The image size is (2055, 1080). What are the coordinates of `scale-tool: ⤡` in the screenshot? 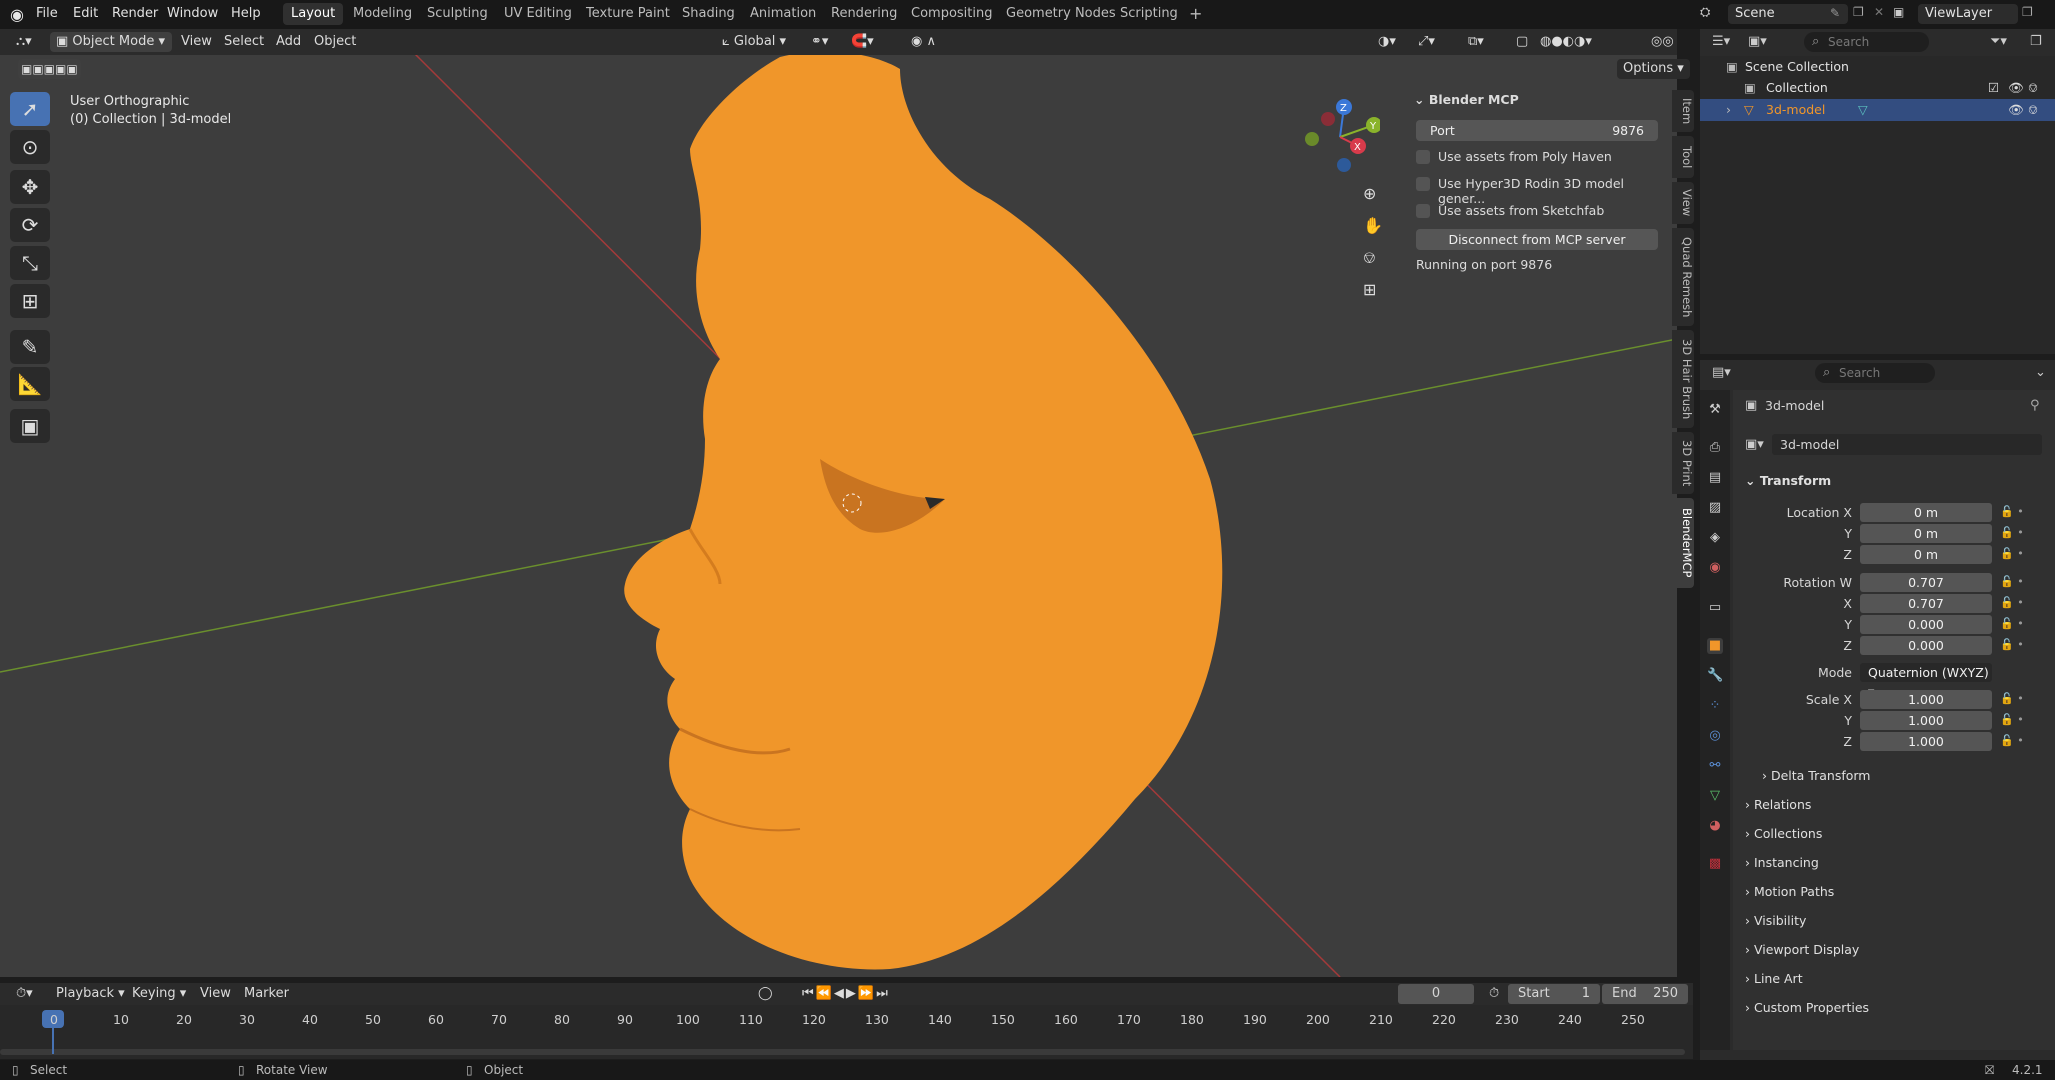 It's located at (30, 263).